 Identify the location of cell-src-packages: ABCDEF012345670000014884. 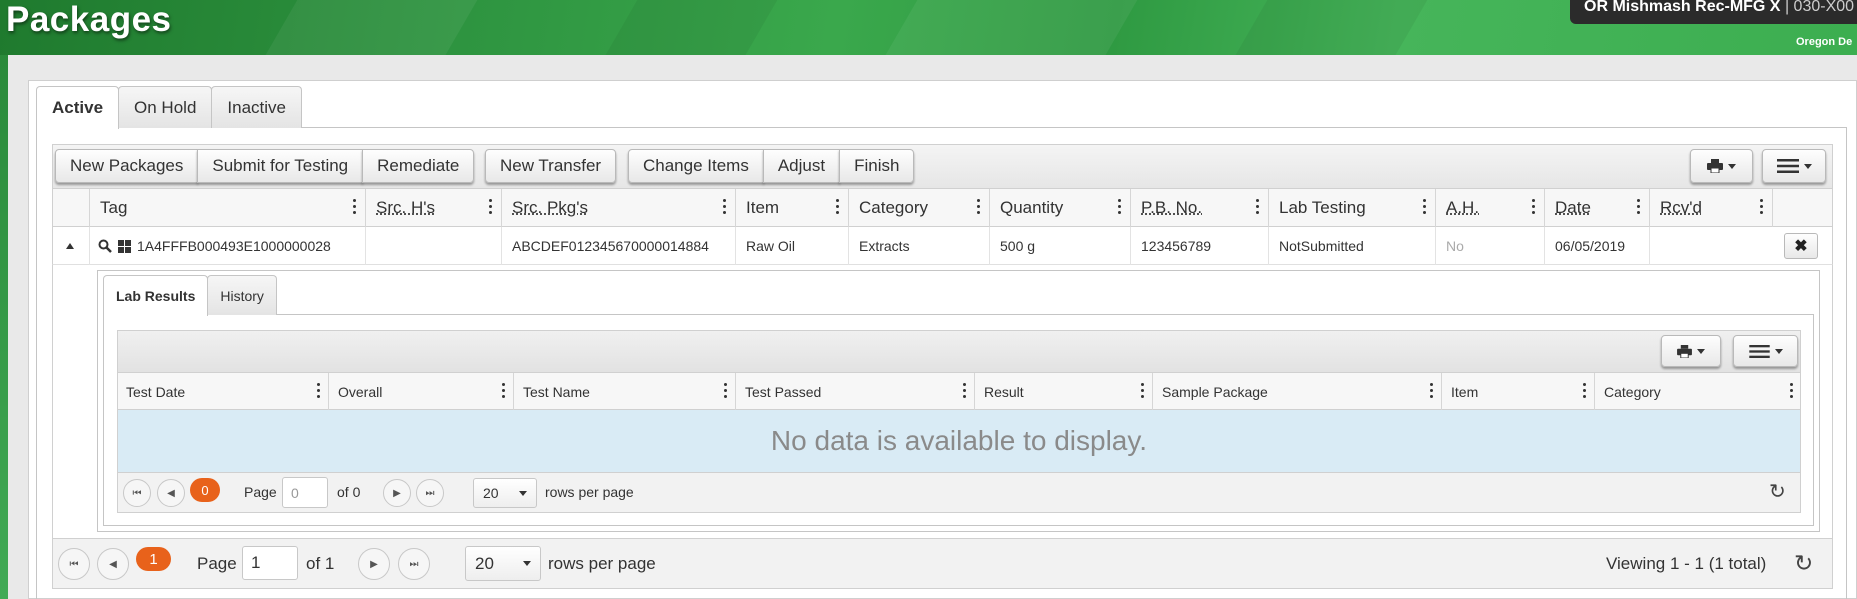
(618, 246).